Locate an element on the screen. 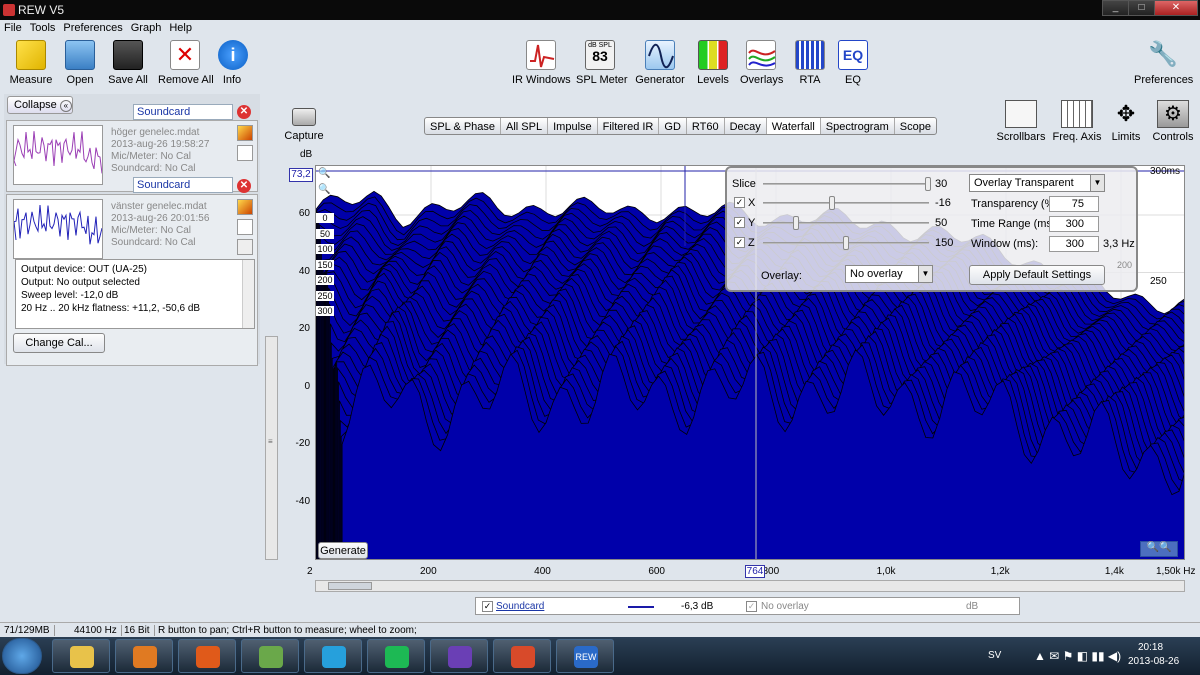 Image resolution: width=1200 pixels, height=675 pixels. zoom-controls-icon: 🔍🔍 is located at coordinates (1159, 549).